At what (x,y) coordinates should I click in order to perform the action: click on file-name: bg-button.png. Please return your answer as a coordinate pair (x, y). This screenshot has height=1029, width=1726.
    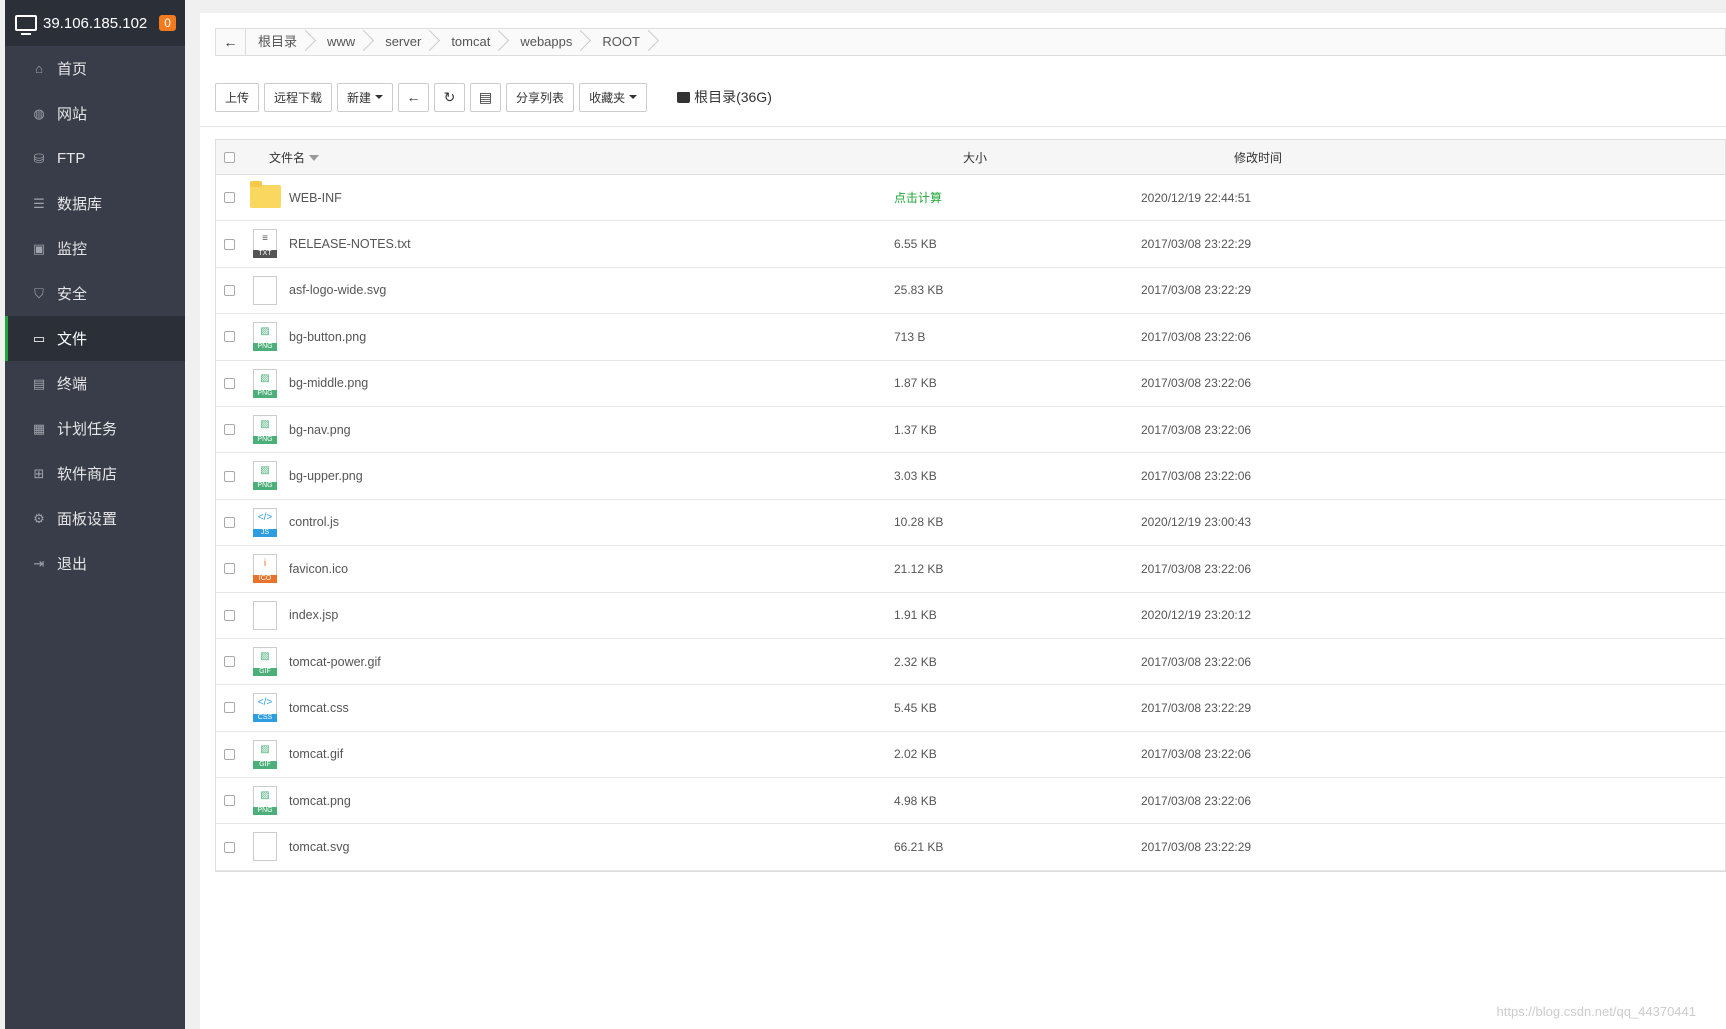
    Looking at the image, I should click on (327, 337).